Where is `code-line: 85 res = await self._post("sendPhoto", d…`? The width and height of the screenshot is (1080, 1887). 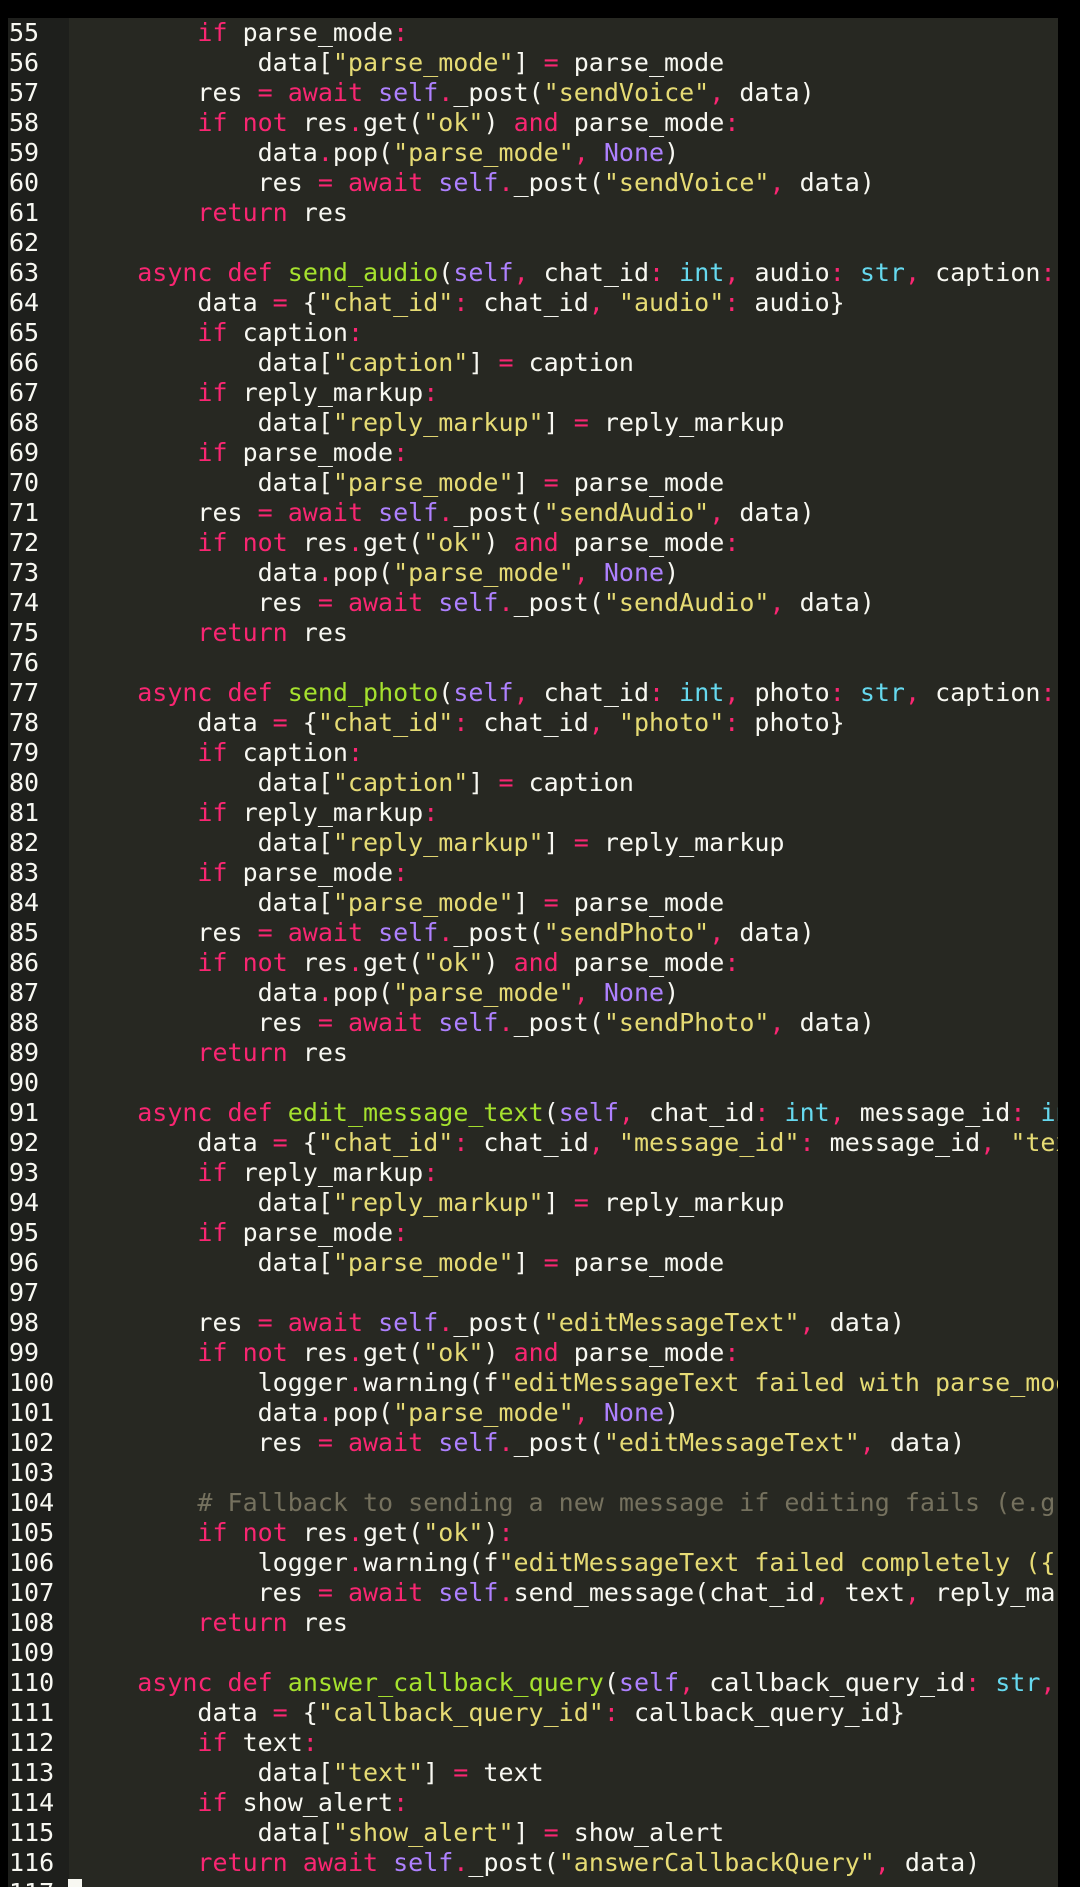 code-line: 85 res = await self._post("sendPhoto", d… is located at coordinates (533, 933).